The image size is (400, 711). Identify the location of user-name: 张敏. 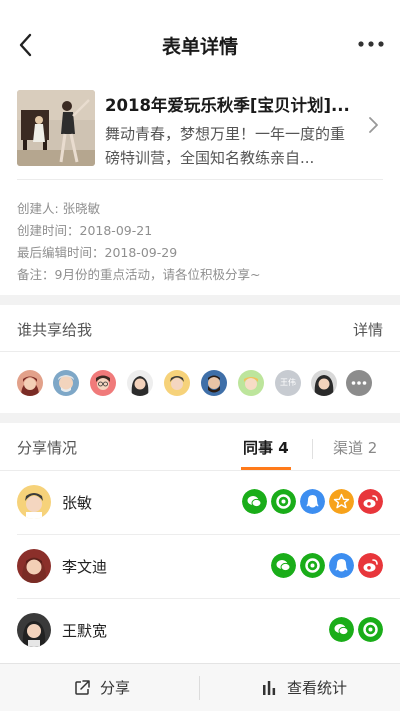
(77, 503).